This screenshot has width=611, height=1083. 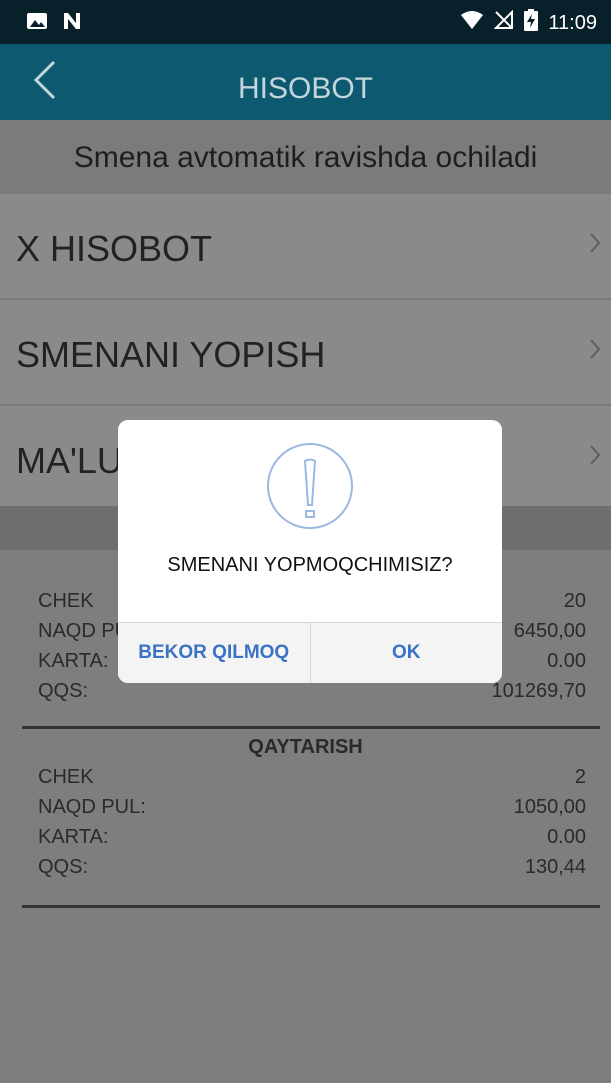 What do you see at coordinates (305, 157) in the screenshot?
I see `shift-status-text: Smena avtomatik ravishda ochiladi` at bounding box center [305, 157].